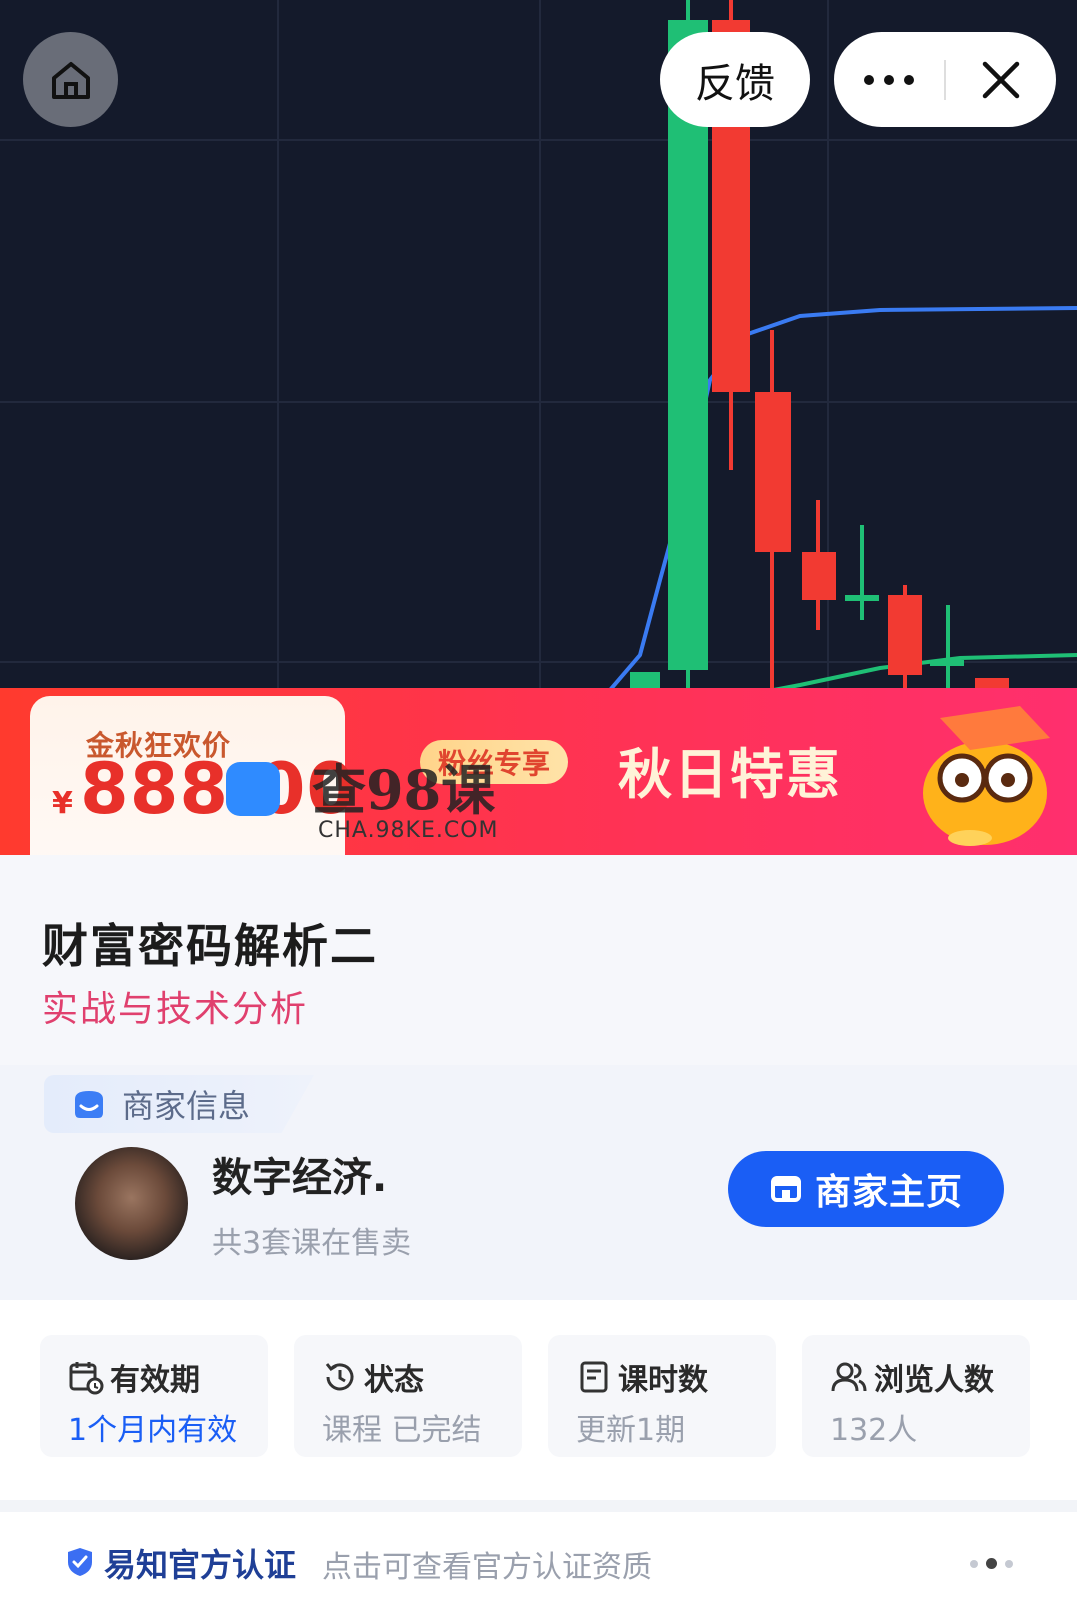 Image resolution: width=1077 pixels, height=1614 pixels. I want to click on shop-icon, so click(785, 1189).